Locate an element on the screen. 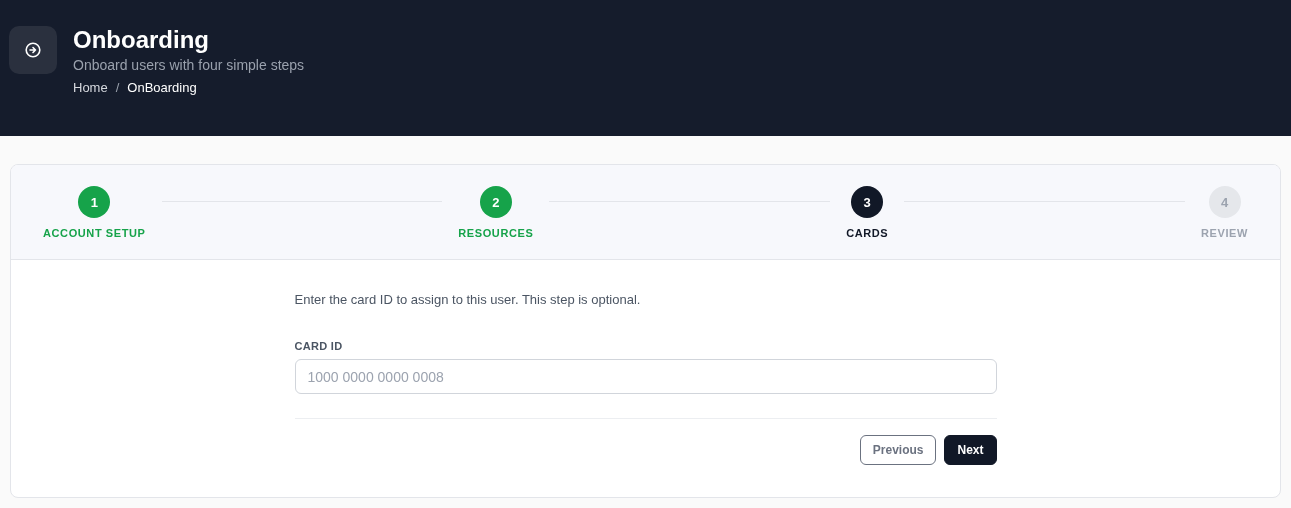  page-subtitle: Onboard users with four simple steps is located at coordinates (189, 65).